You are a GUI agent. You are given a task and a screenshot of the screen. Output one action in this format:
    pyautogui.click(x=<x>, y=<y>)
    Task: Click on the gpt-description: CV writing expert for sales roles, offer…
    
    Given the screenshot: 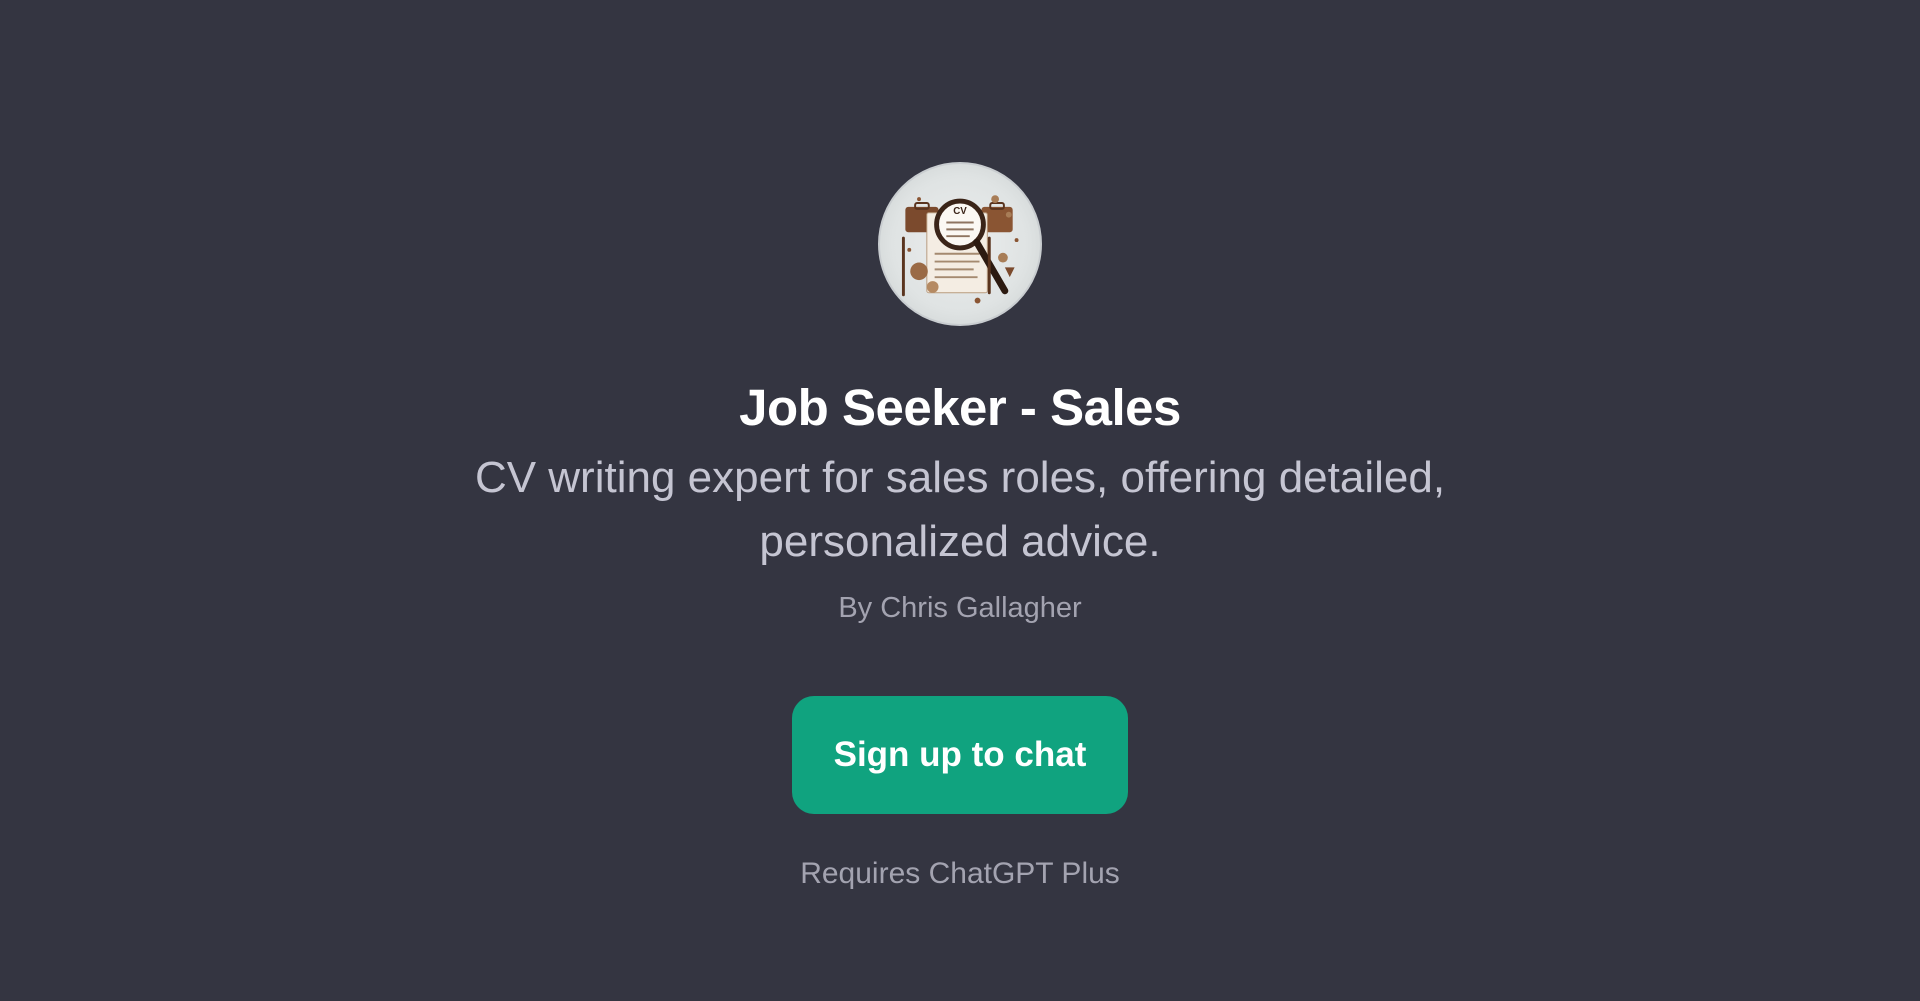 What is the action you would take?
    pyautogui.click(x=960, y=509)
    